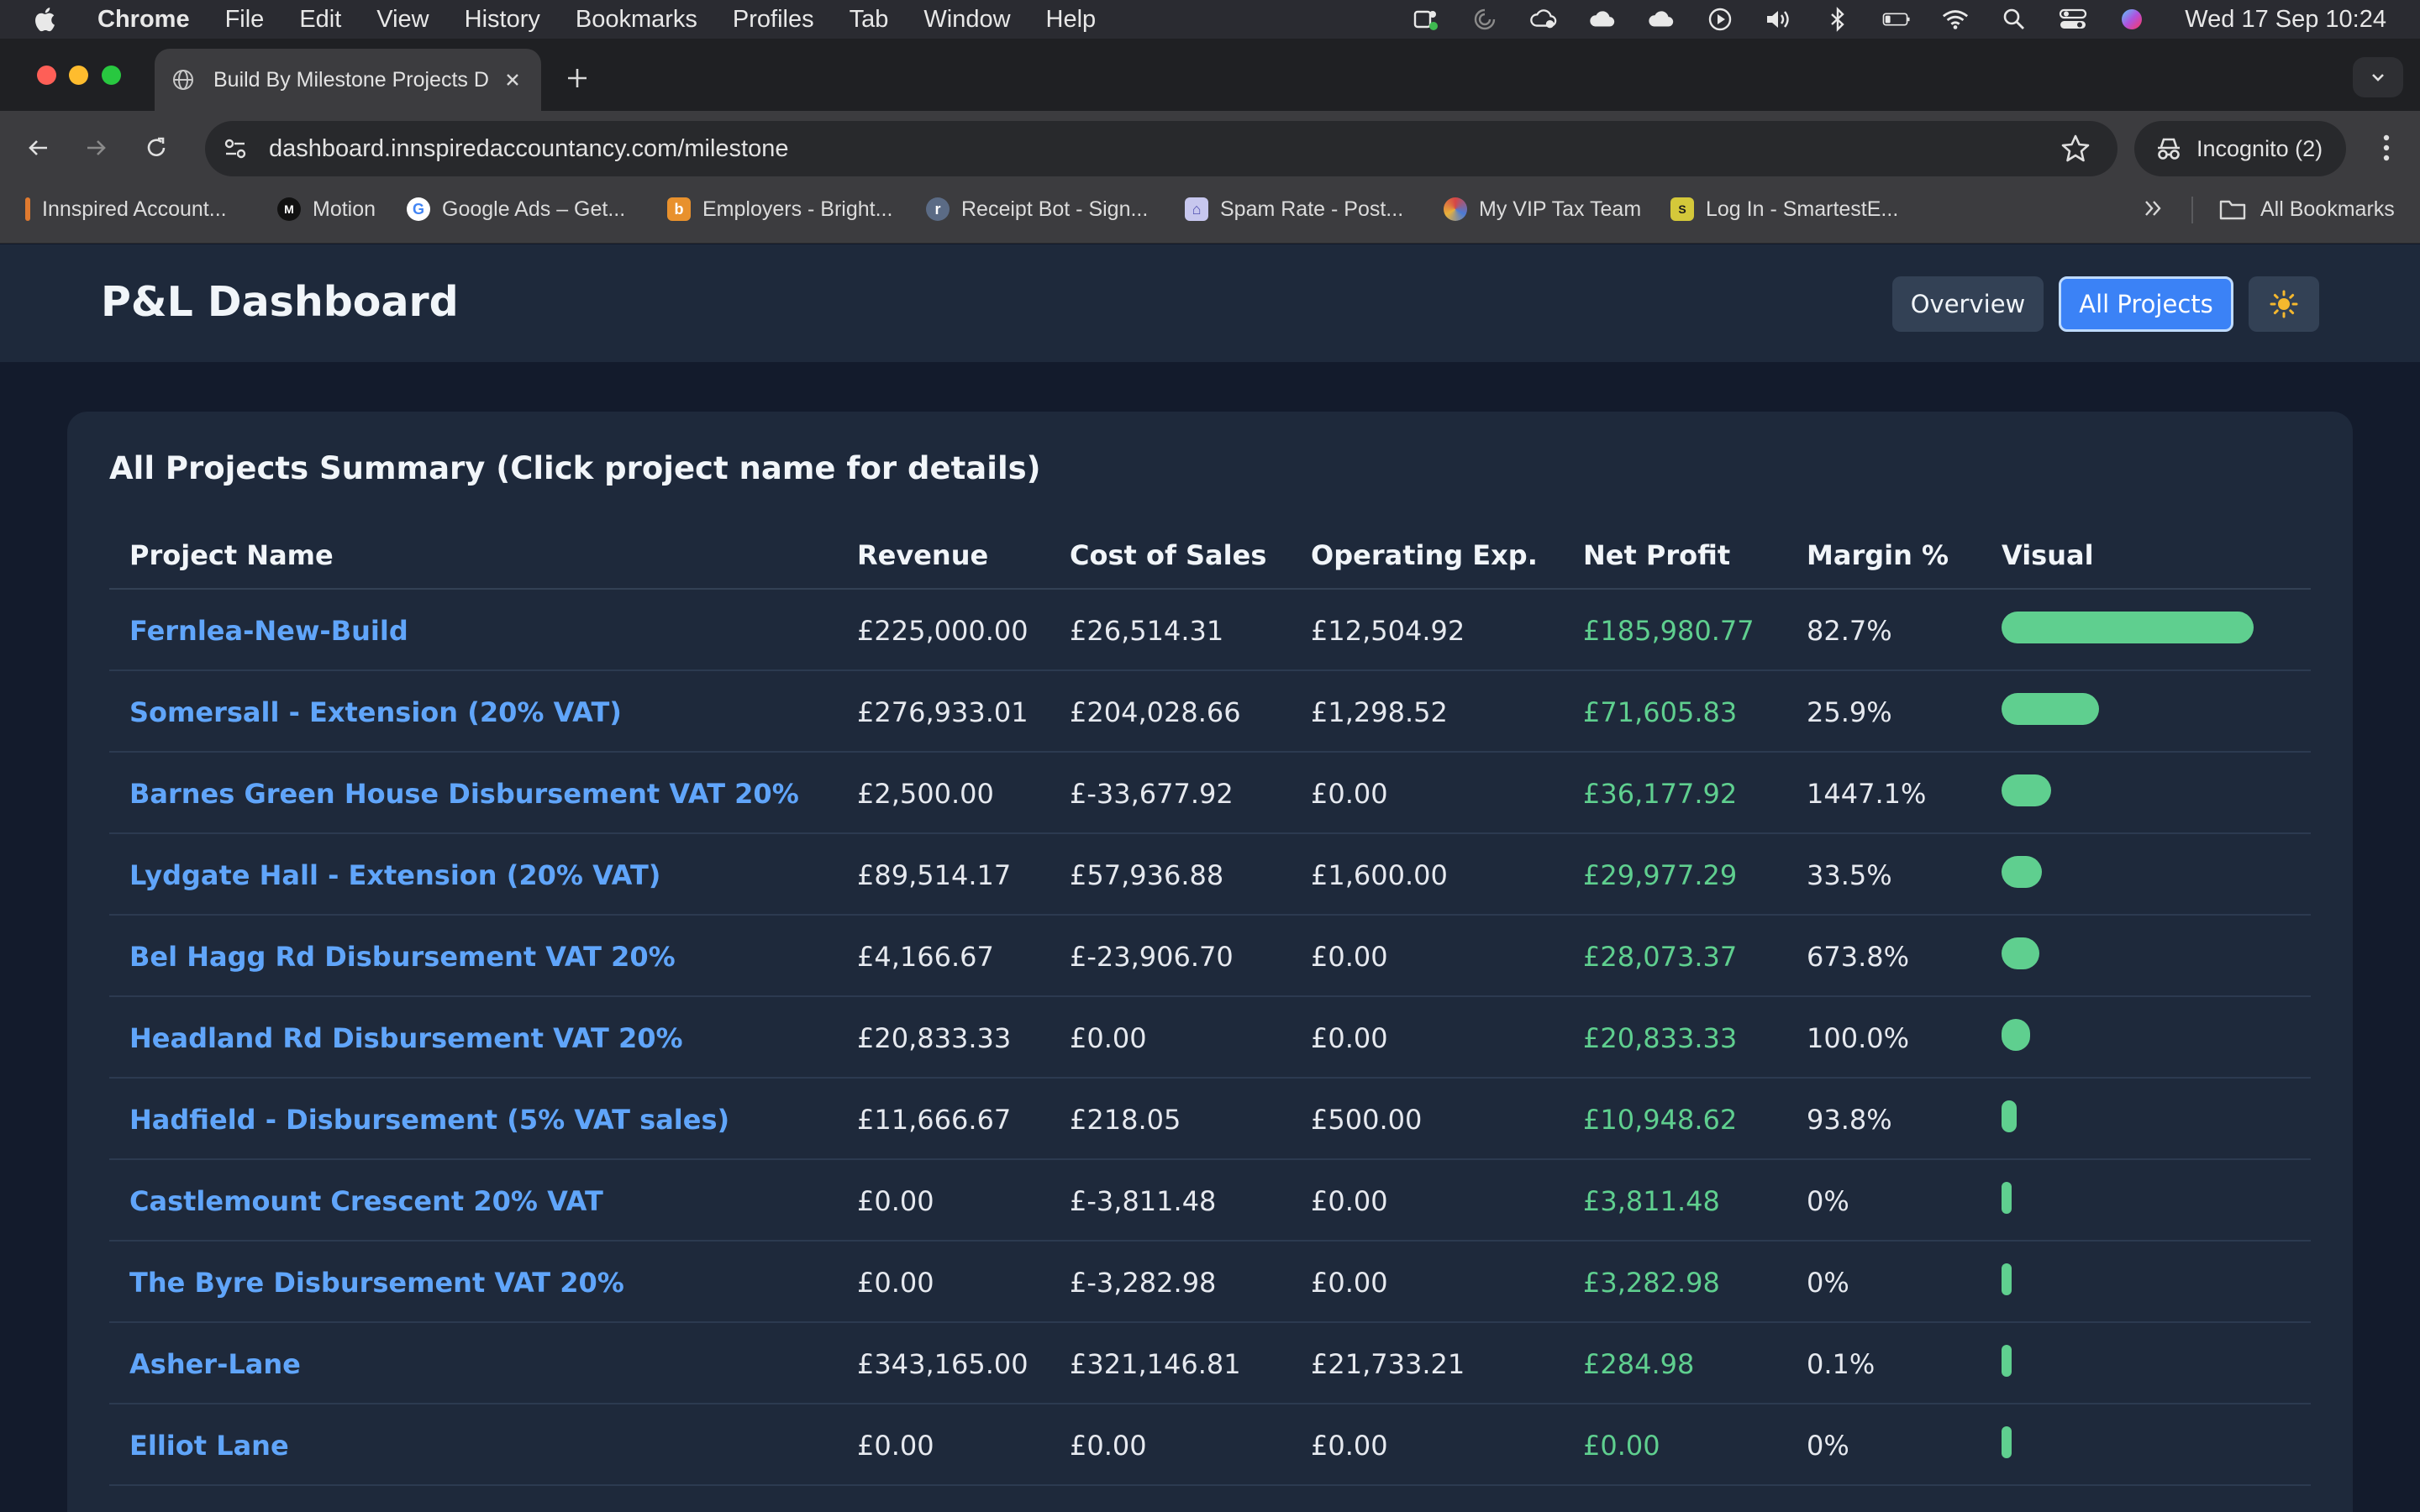 Image resolution: width=2420 pixels, height=1512 pixels. Describe the element at coordinates (1484, 19) in the screenshot. I see `loading-spinner-icon` at that location.